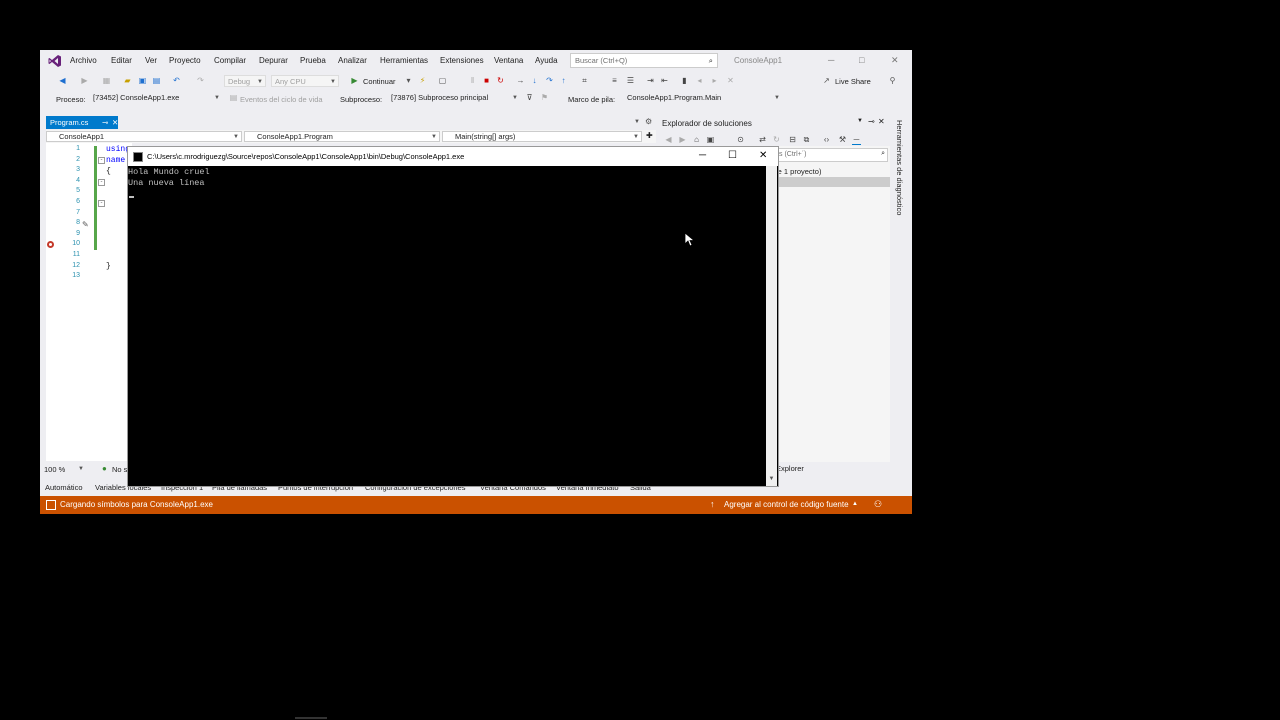  Describe the element at coordinates (422, 80) in the screenshot. I see `hot-reload-icon: ⚡` at that location.